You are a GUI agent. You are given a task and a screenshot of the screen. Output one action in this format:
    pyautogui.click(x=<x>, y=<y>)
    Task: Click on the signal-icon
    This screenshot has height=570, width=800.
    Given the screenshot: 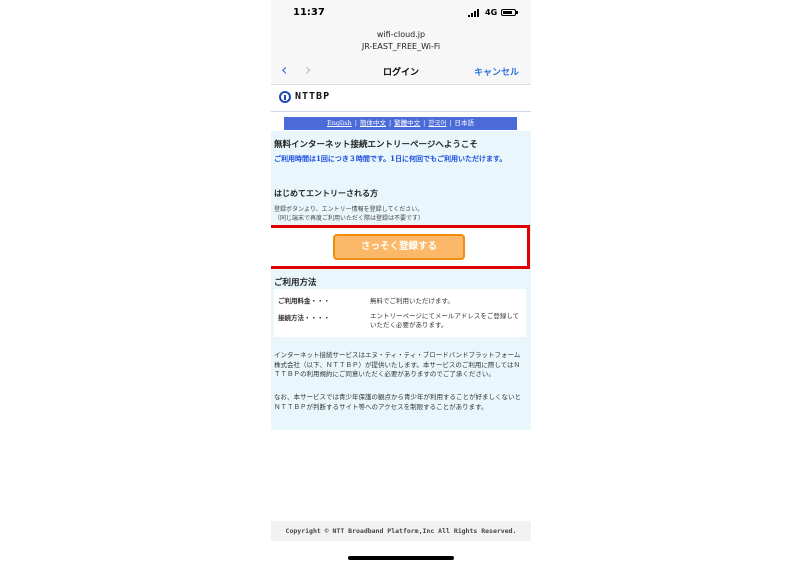 What is the action you would take?
    pyautogui.click(x=475, y=13)
    